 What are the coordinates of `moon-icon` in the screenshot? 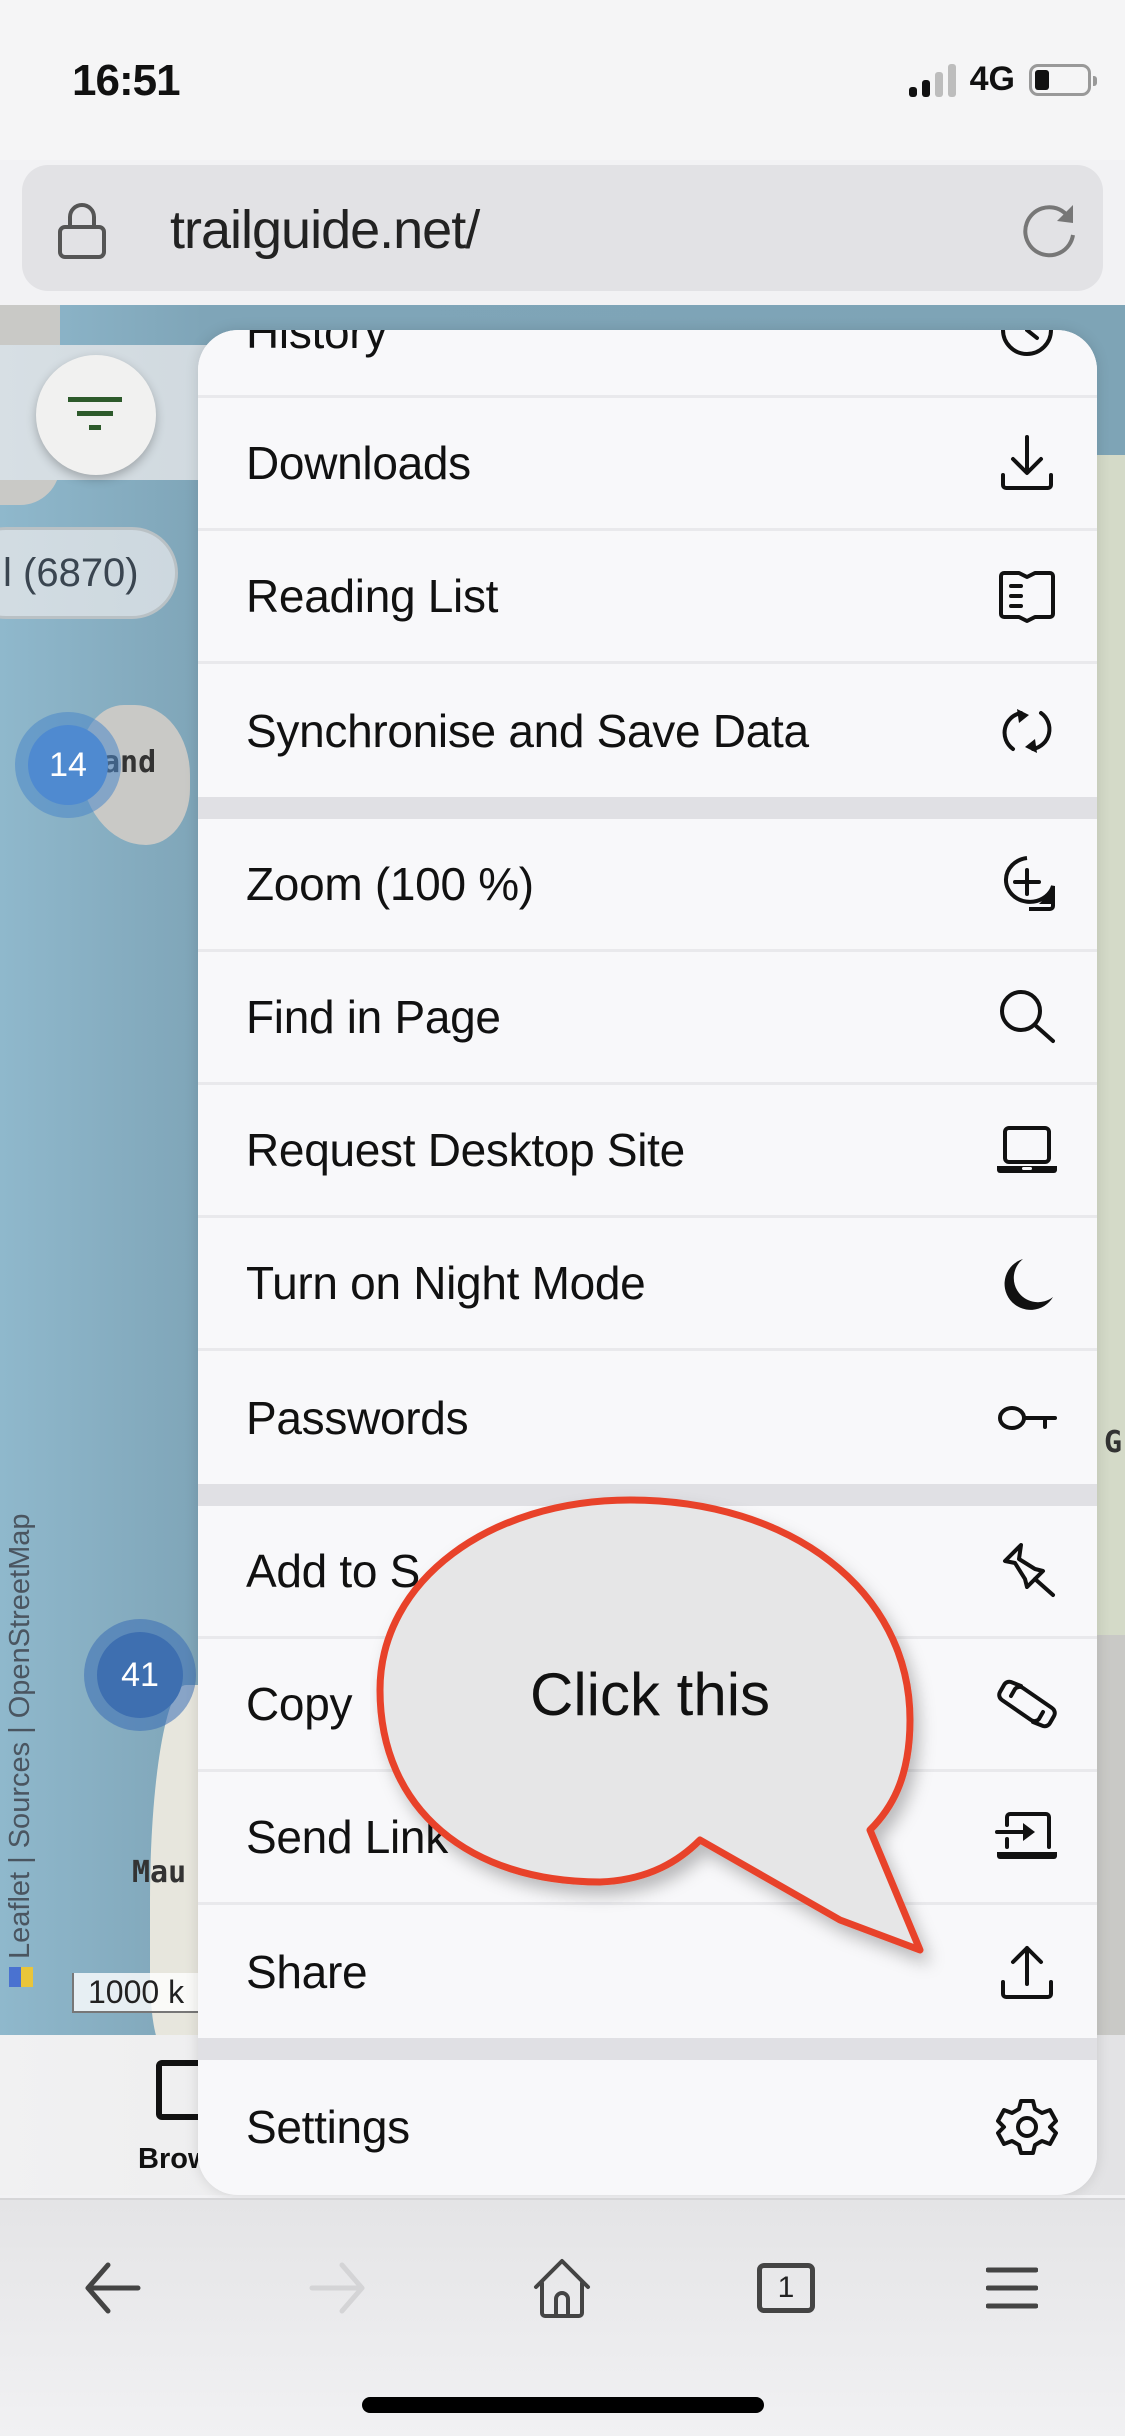 It's located at (1028, 1284).